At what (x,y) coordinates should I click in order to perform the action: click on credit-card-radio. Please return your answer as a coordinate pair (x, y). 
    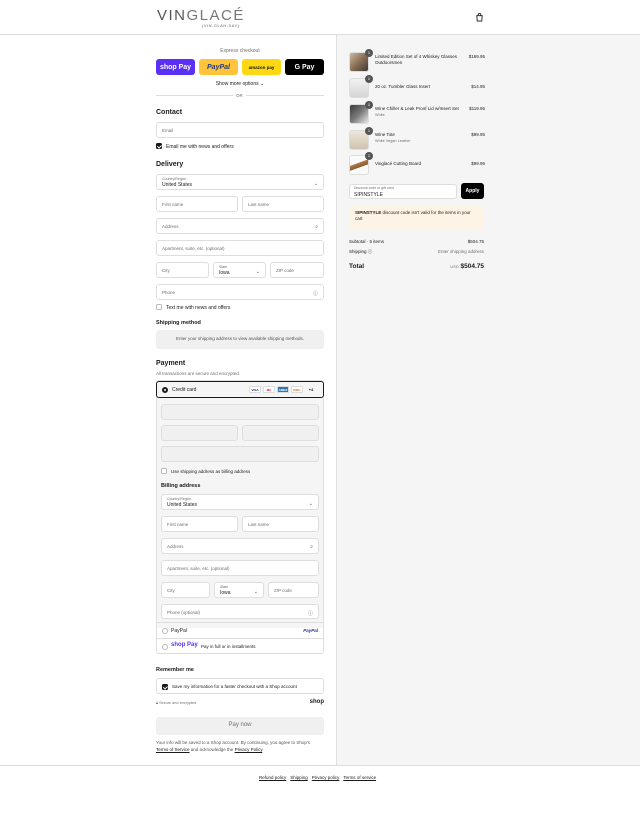
    Looking at the image, I should click on (165, 390).